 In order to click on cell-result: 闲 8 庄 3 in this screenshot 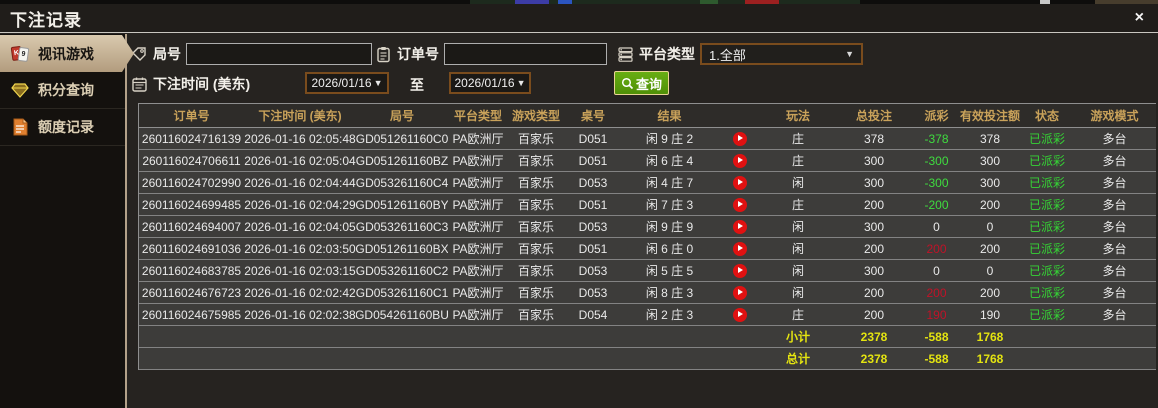, I will do `click(669, 293)`.